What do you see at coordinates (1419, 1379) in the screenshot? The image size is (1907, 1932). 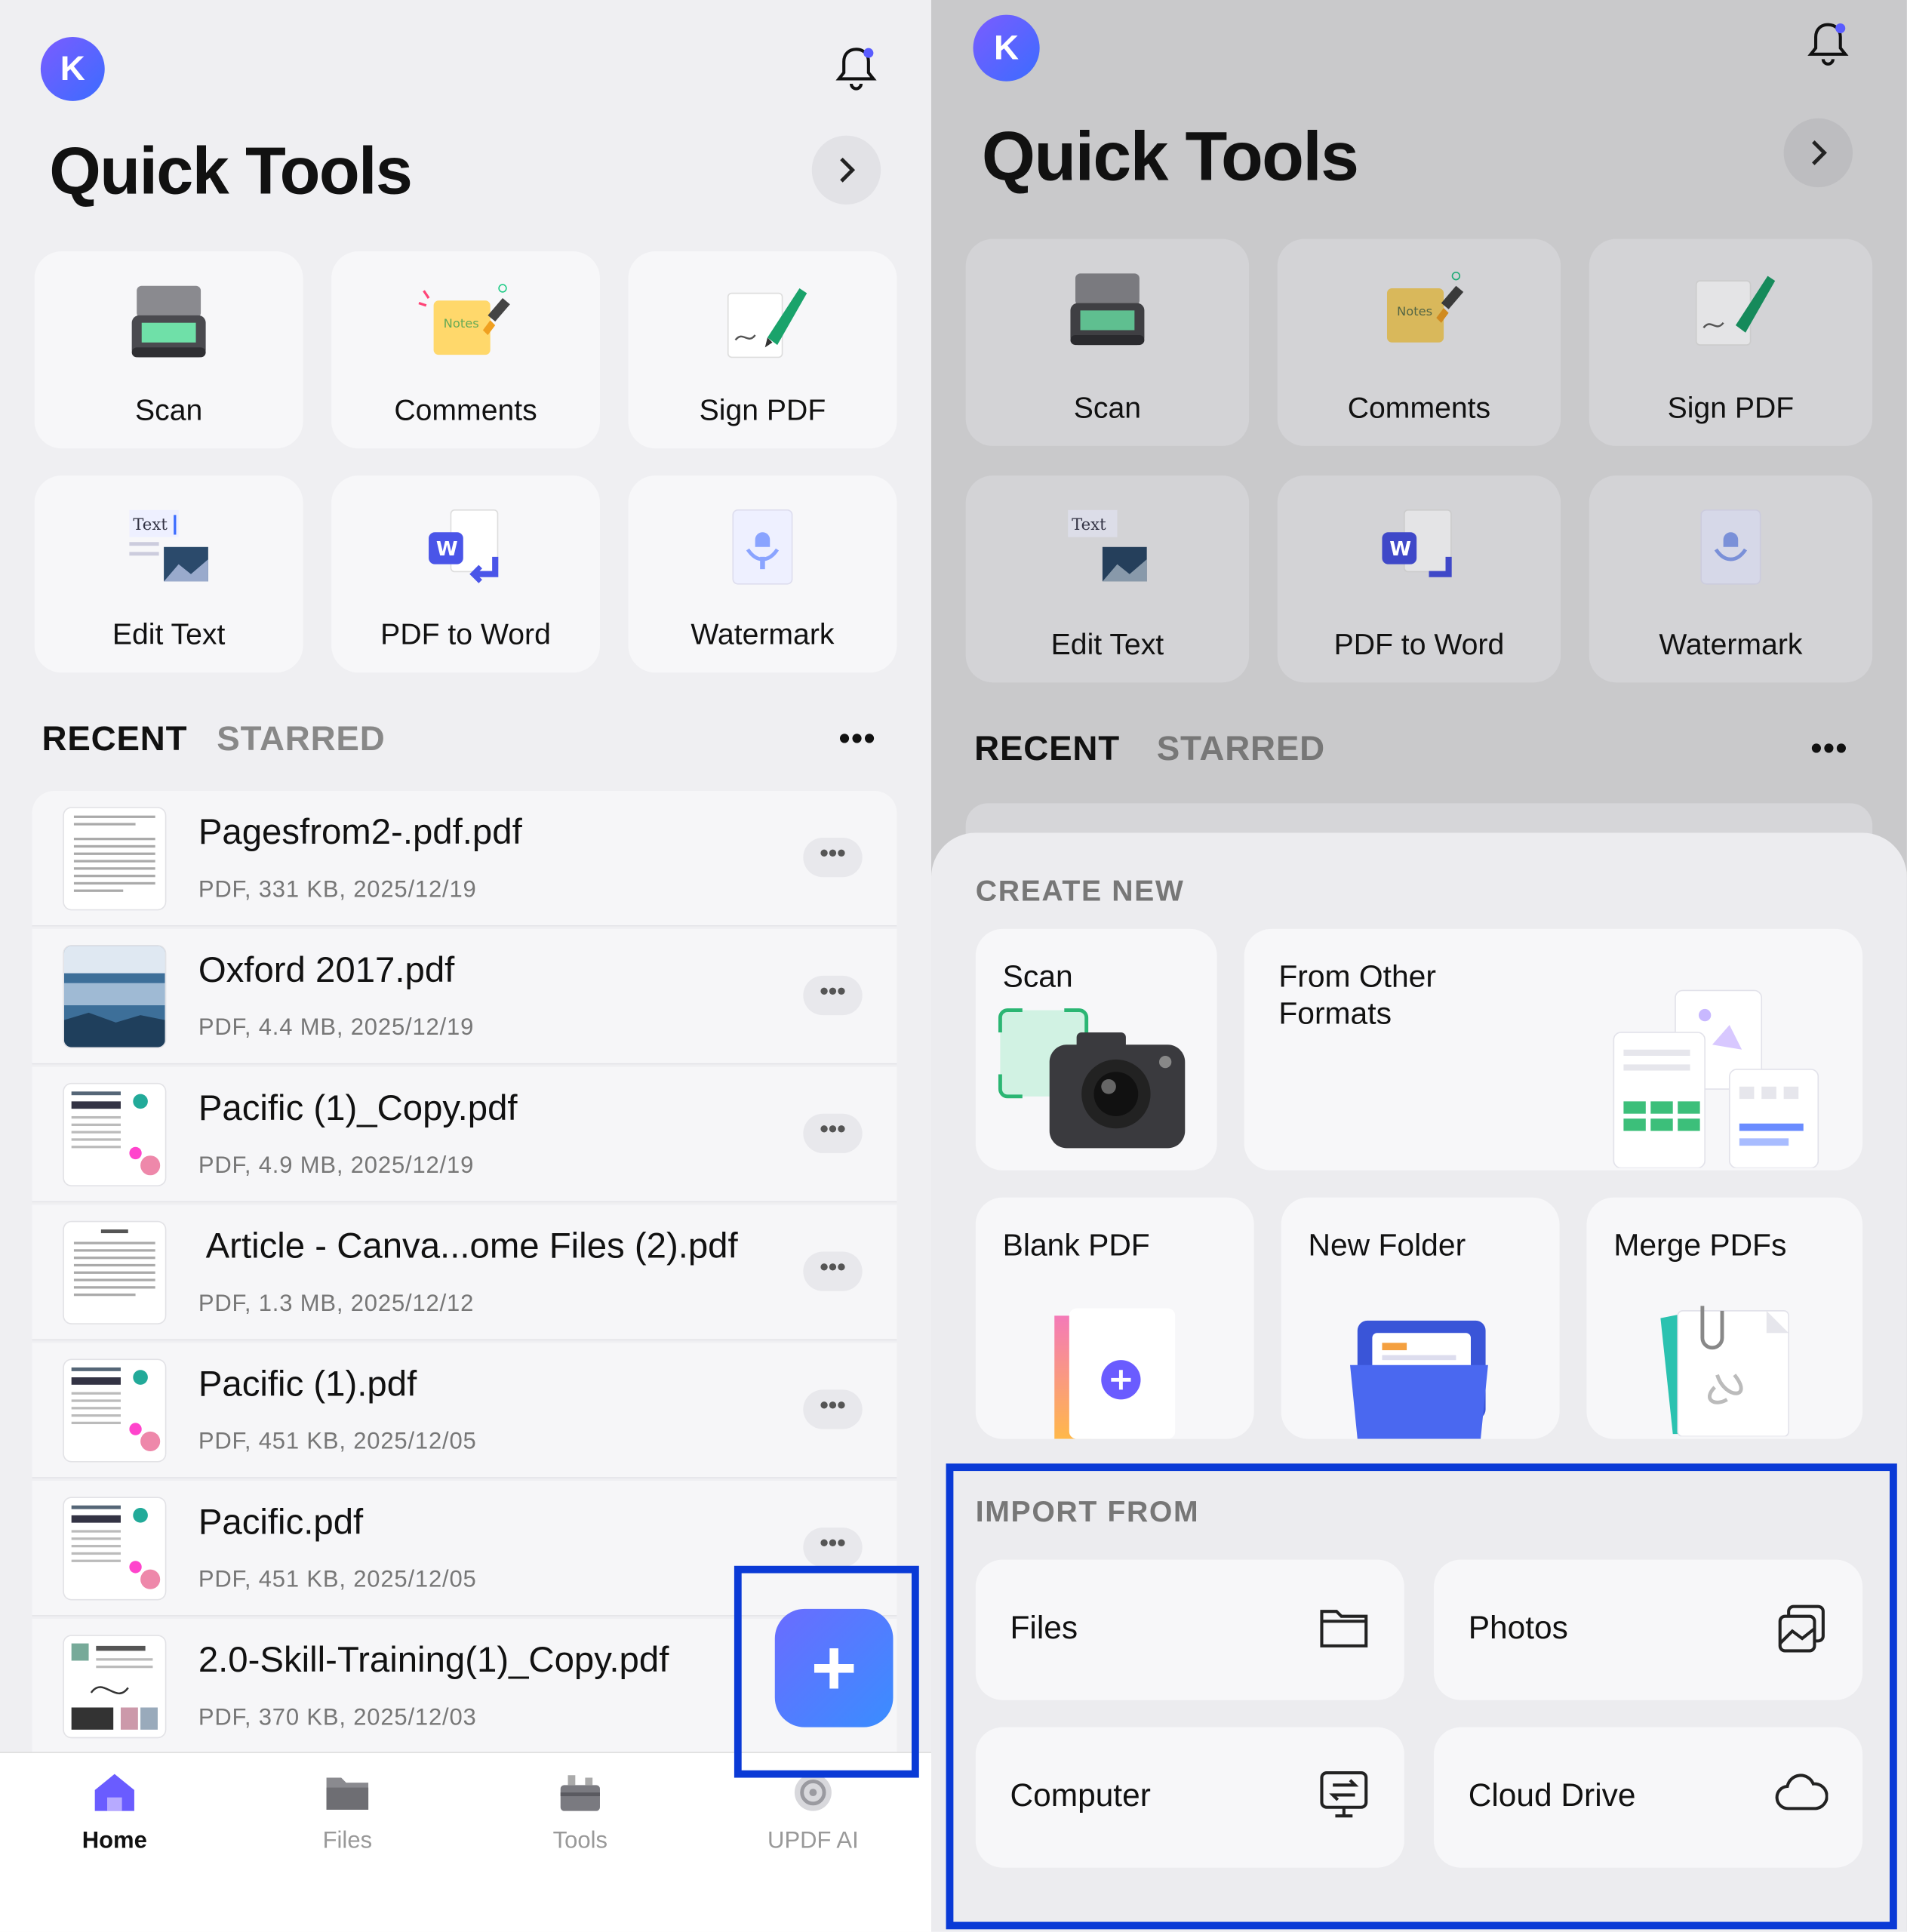 I see `new-folder-icon` at bounding box center [1419, 1379].